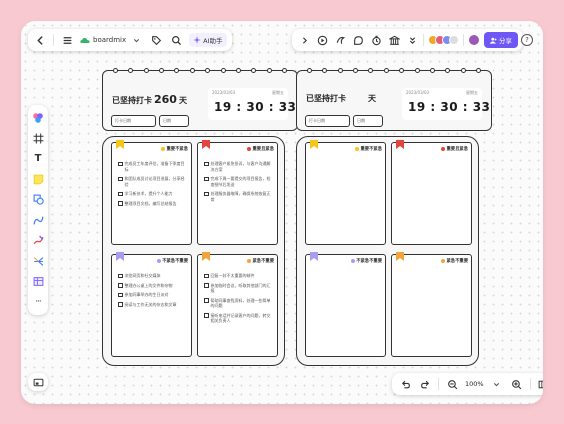 This screenshot has width=564, height=424. Describe the element at coordinates (237, 288) in the screenshot. I see `list-item: 参加临时会议，听取其他部门的汇报` at that location.